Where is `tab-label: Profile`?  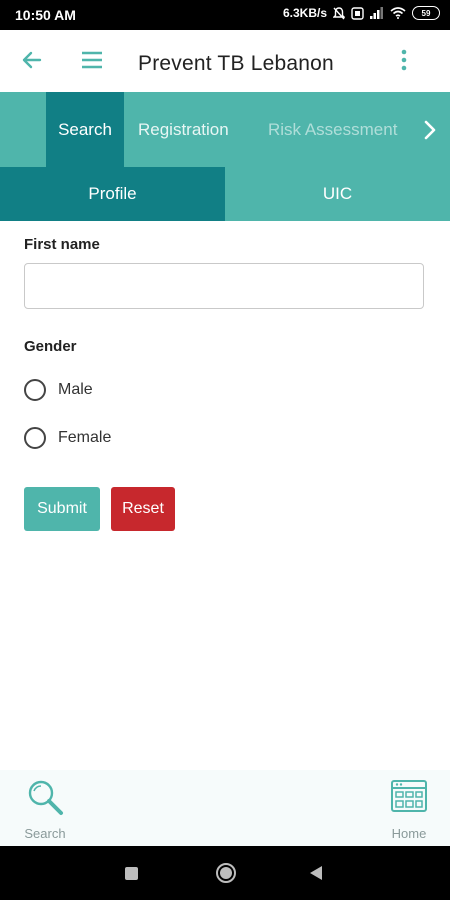
tab-label: Profile is located at coordinates (112, 193).